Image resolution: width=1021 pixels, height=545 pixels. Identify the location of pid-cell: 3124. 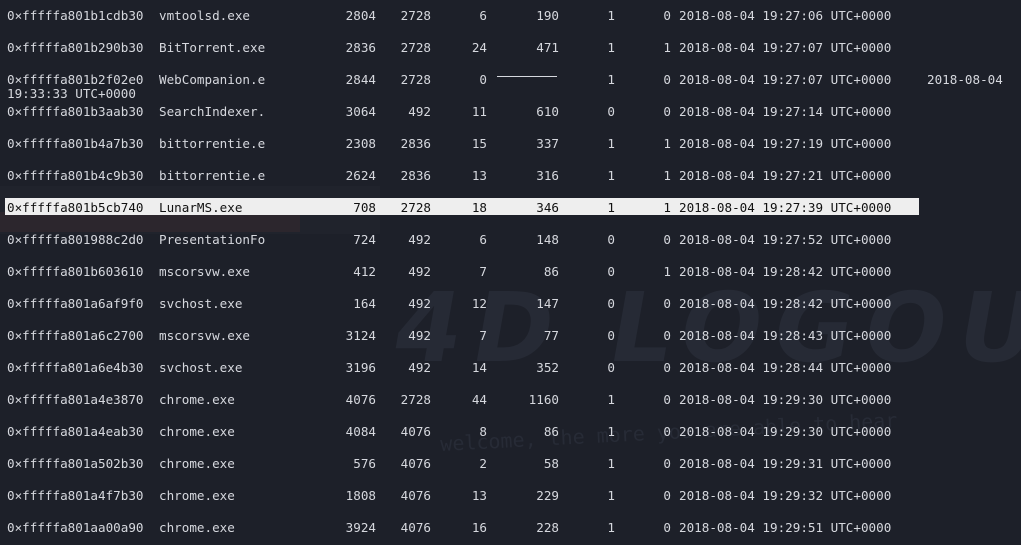
(360, 335).